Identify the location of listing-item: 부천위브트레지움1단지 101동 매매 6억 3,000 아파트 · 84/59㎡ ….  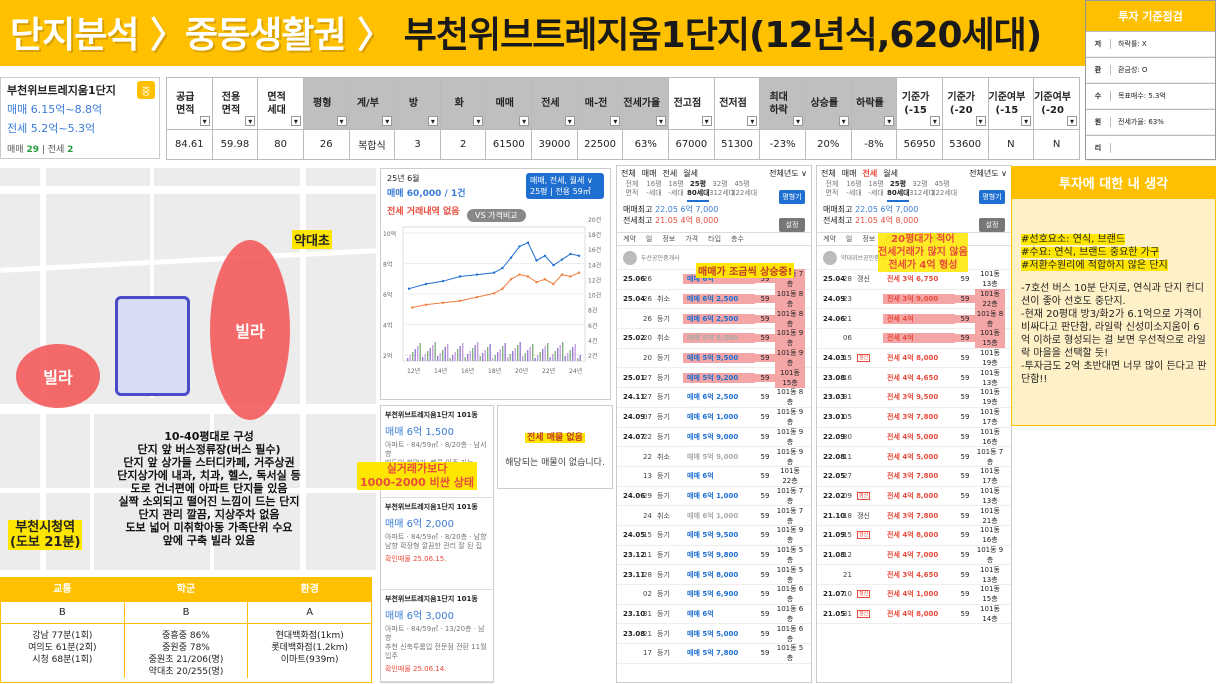
(437, 636).